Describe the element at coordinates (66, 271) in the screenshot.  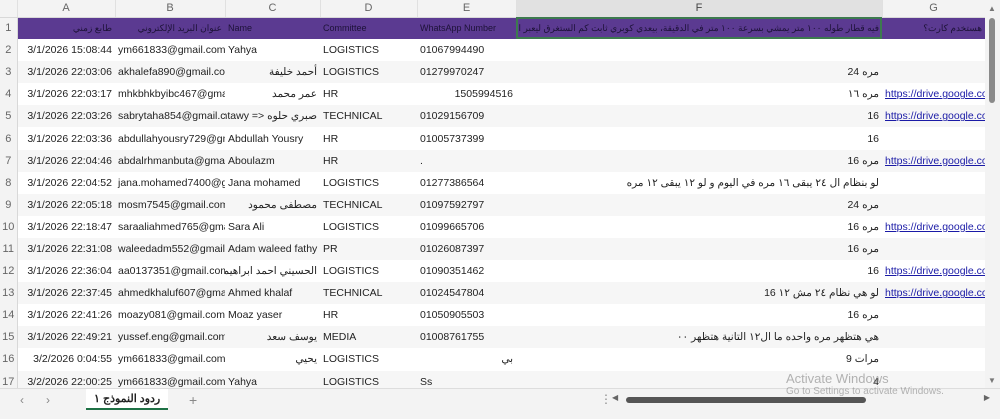
I see `cell-a: 3/1/2026 22:36:04` at that location.